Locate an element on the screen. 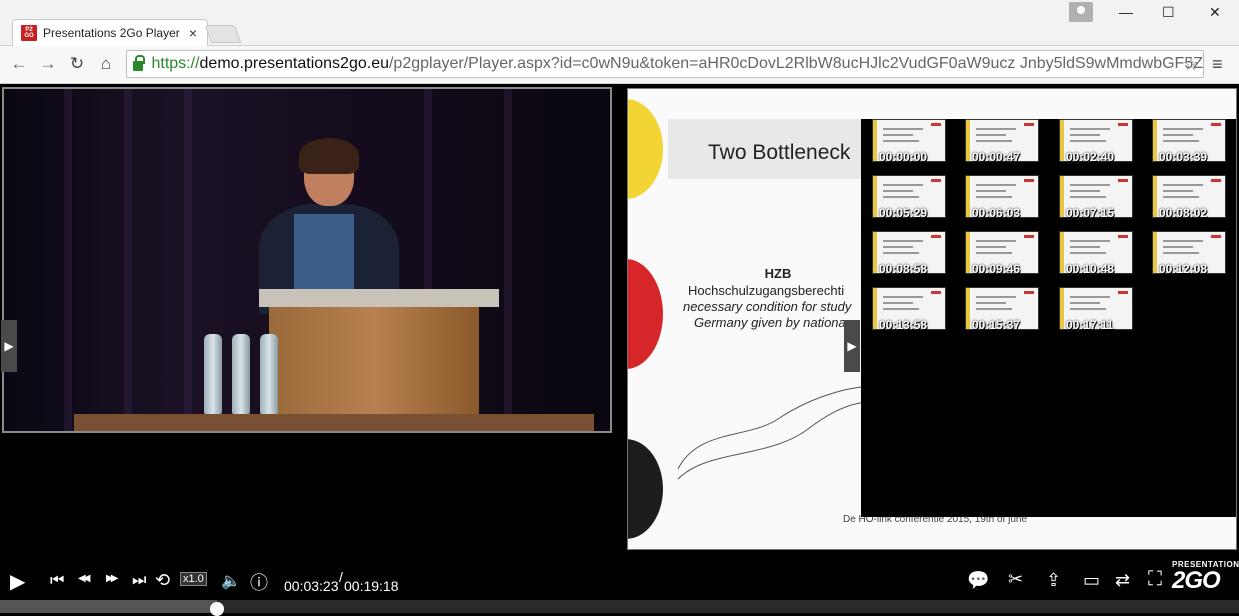 Image resolution: width=1239 pixels, height=616 pixels. fullscreen-icon: ⛶ is located at coordinates (1155, 579).